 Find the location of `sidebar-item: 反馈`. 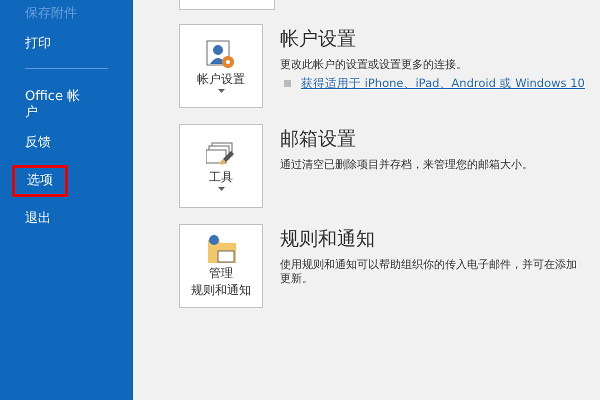

sidebar-item: 反馈 is located at coordinates (38, 143).